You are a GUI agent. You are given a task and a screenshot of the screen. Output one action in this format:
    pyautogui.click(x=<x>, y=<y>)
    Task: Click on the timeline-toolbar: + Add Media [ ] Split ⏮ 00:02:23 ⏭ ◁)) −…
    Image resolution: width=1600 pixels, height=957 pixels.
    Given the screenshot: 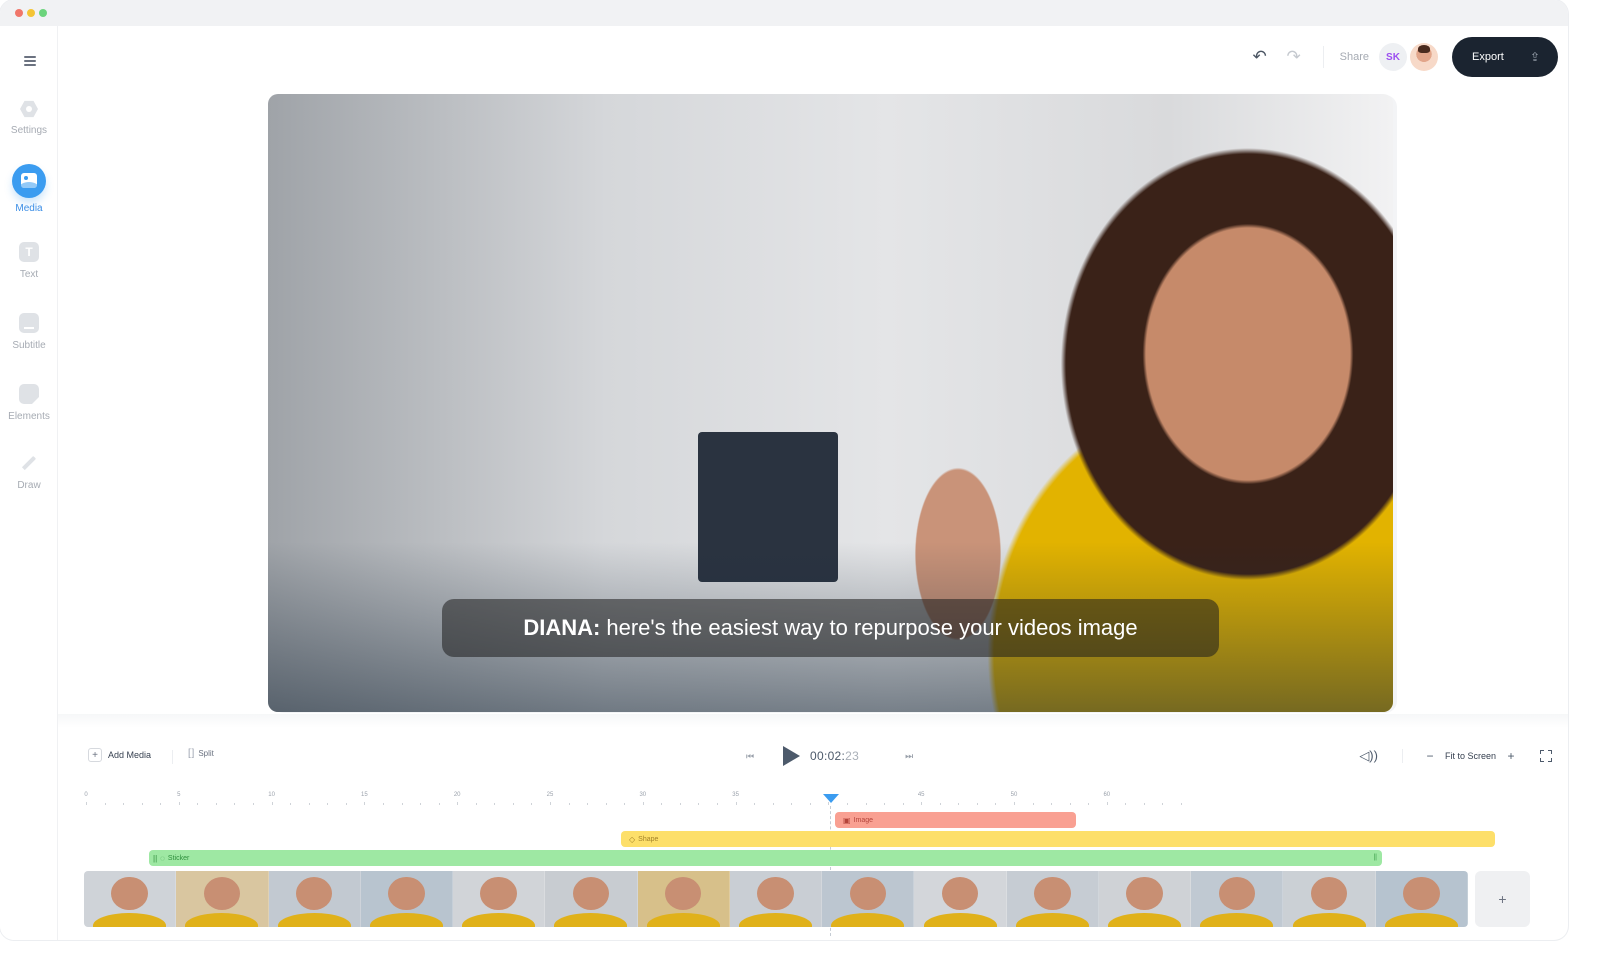 What is the action you would take?
    pyautogui.click(x=820, y=757)
    